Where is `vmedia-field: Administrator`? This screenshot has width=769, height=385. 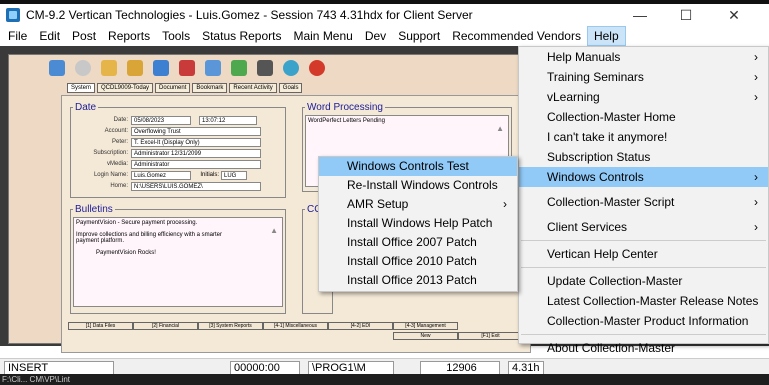 vmedia-field: Administrator is located at coordinates (196, 164).